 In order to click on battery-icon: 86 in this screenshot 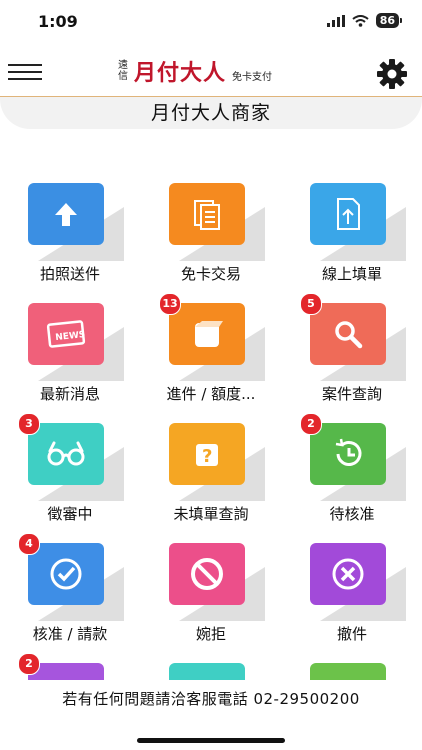, I will do `click(387, 20)`.